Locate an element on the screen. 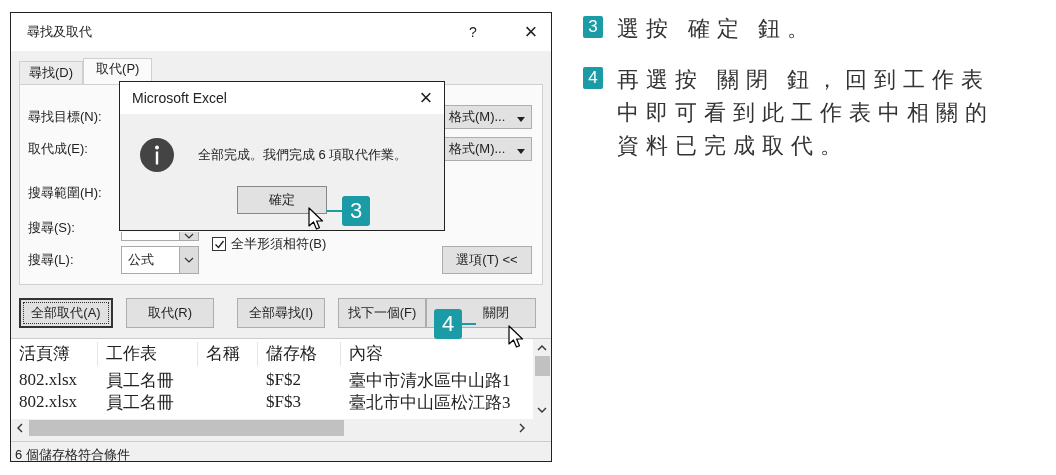 This screenshot has width=1056, height=475. dialog-button: 找下一個(F) is located at coordinates (382, 313).